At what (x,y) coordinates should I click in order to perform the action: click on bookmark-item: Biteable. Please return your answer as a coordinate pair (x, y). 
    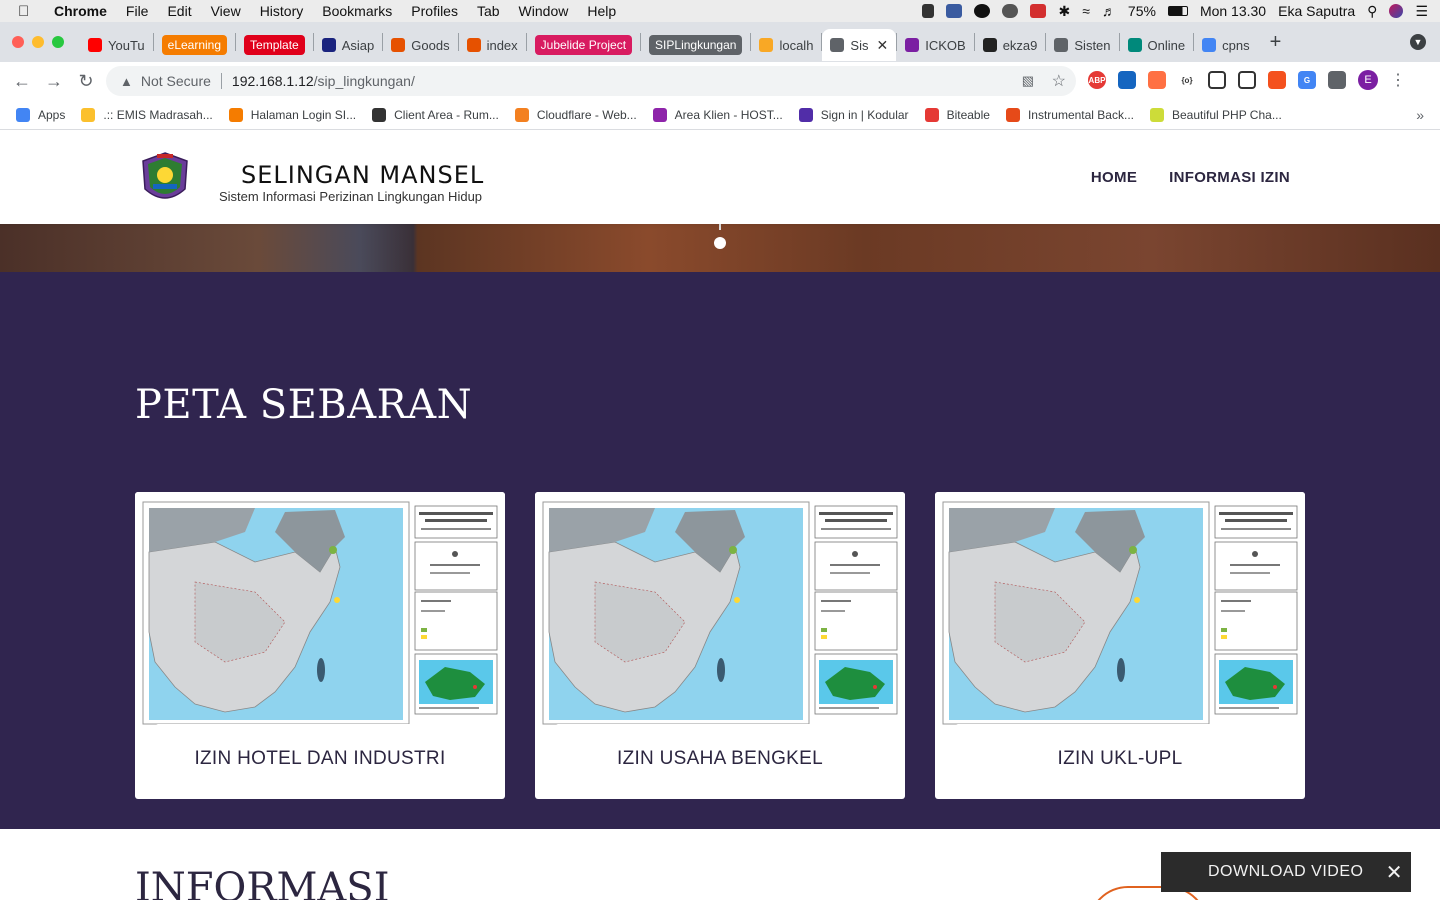
    Looking at the image, I should click on (957, 114).